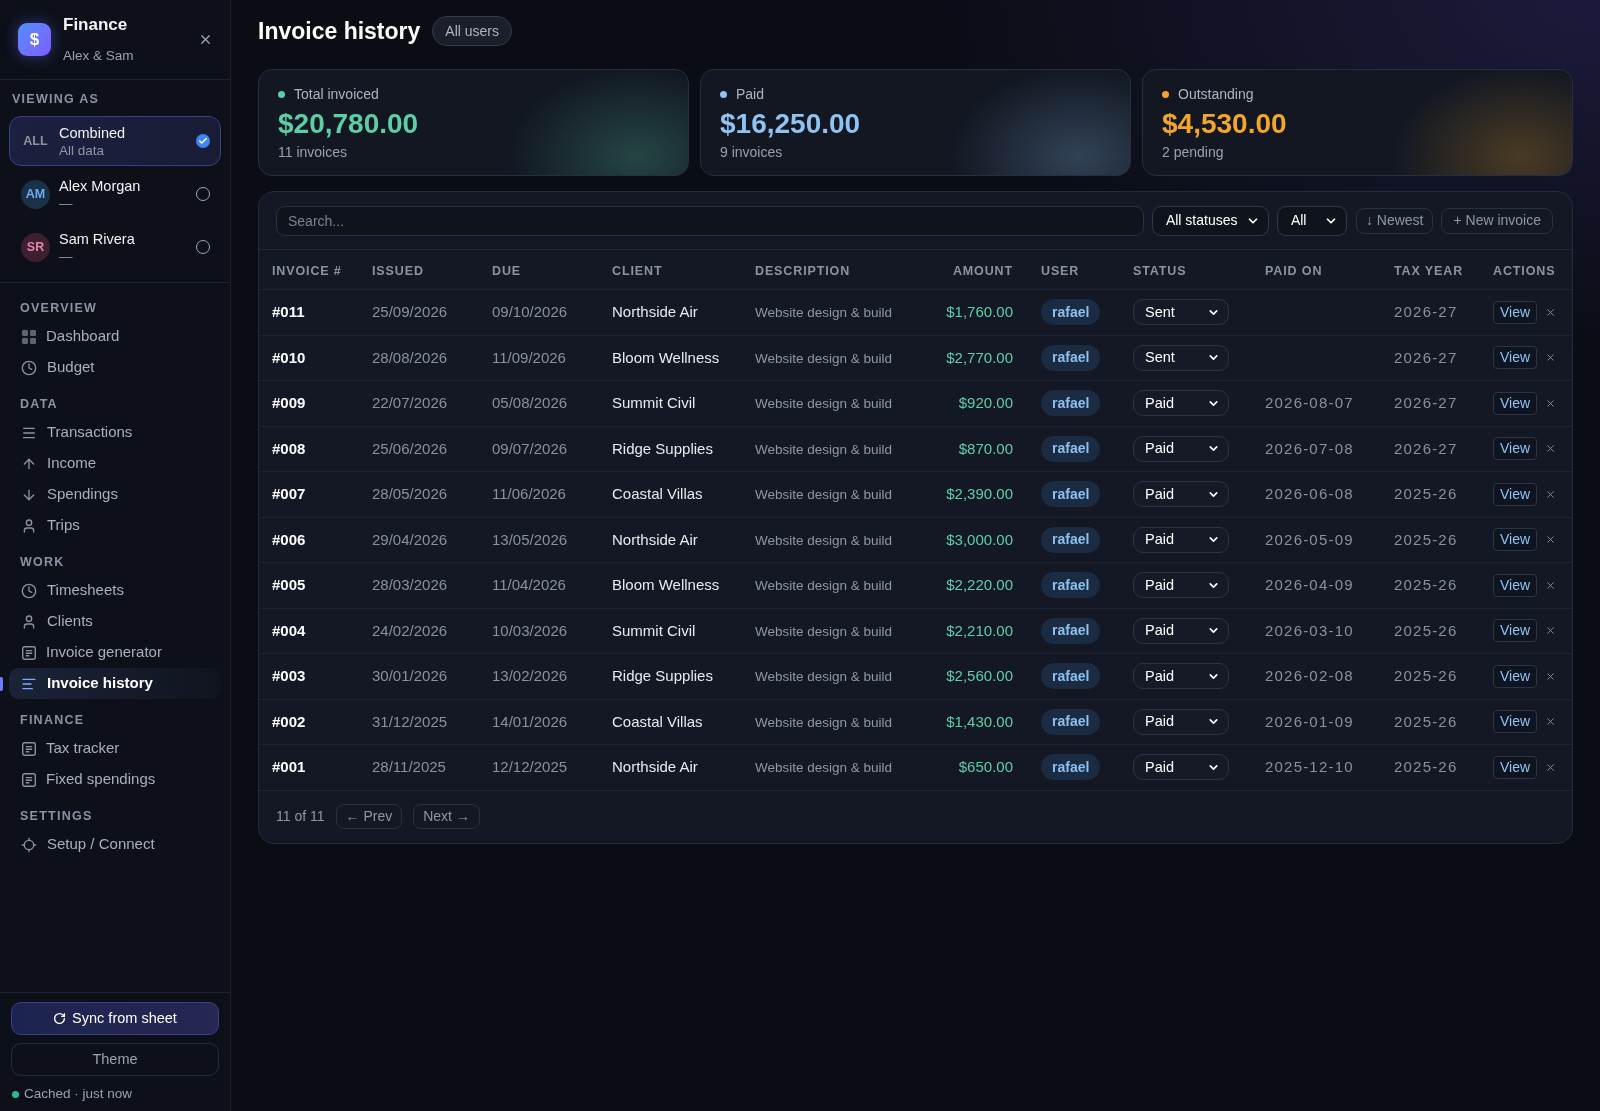  What do you see at coordinates (115, 463) in the screenshot?
I see `nav-item: Income` at bounding box center [115, 463].